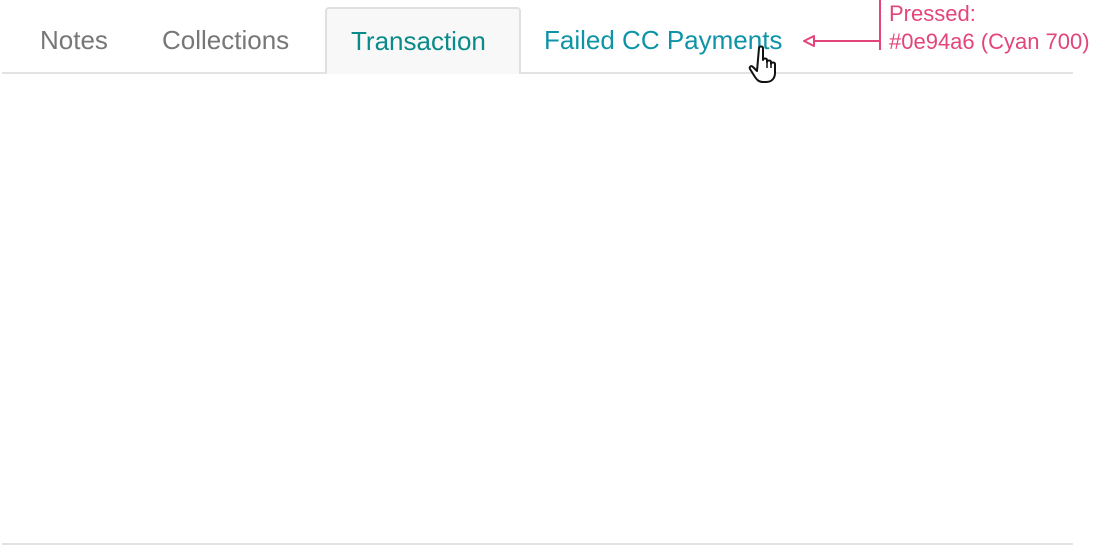 The image size is (1104, 546). What do you see at coordinates (225, 40) in the screenshot?
I see `tab-collections: Collections` at bounding box center [225, 40].